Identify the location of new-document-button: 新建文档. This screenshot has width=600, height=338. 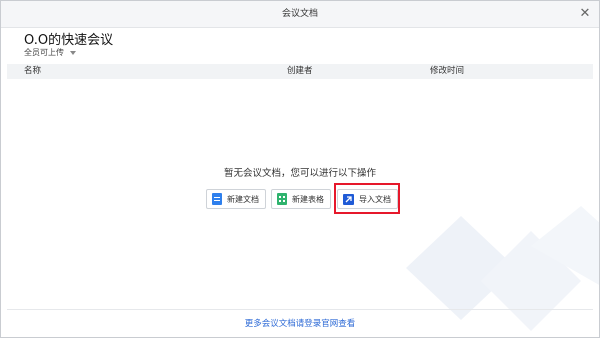
(236, 199).